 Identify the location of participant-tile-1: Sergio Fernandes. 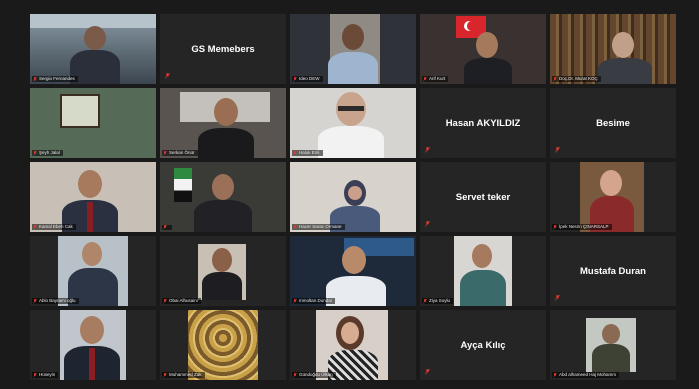
(93, 49).